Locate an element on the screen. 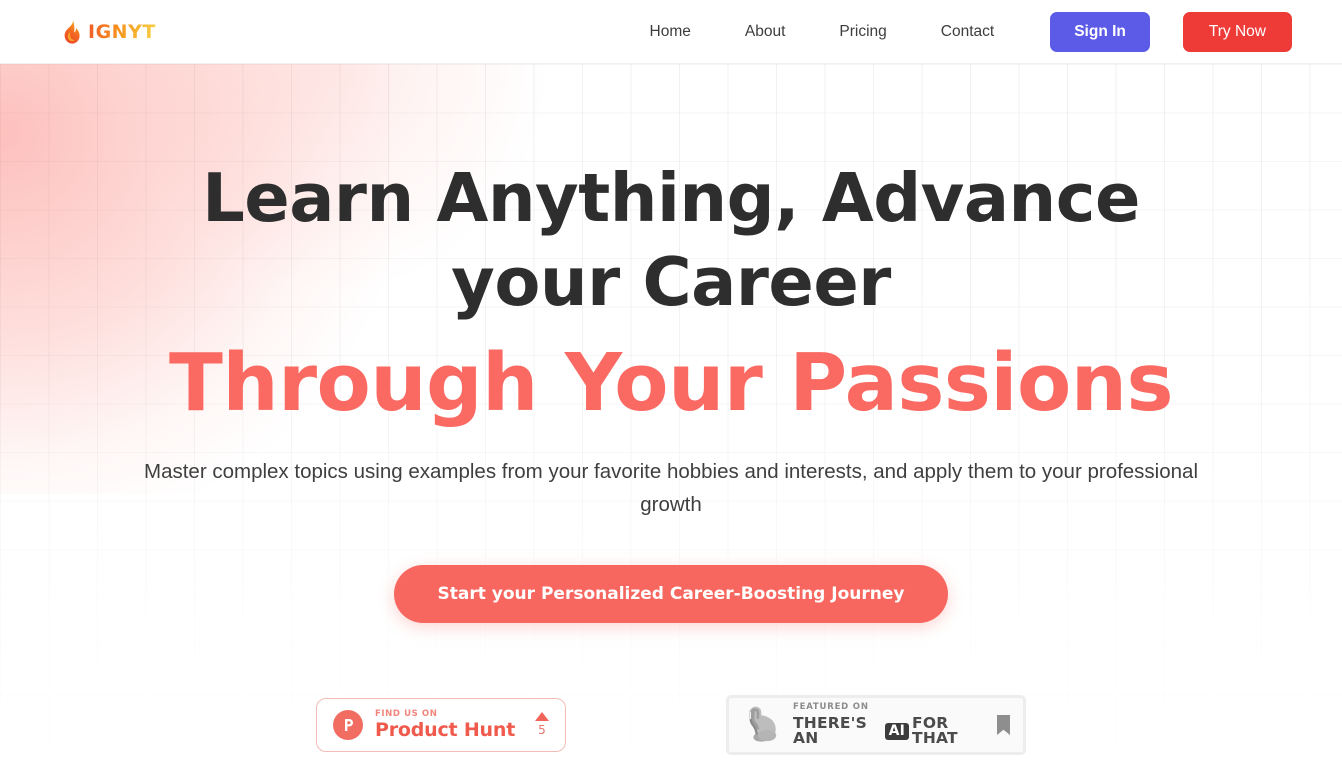 Image resolution: width=1342 pixels, height=768 pixels. taaft-name: THERE'S AN AI FOR THAT is located at coordinates (889, 730).